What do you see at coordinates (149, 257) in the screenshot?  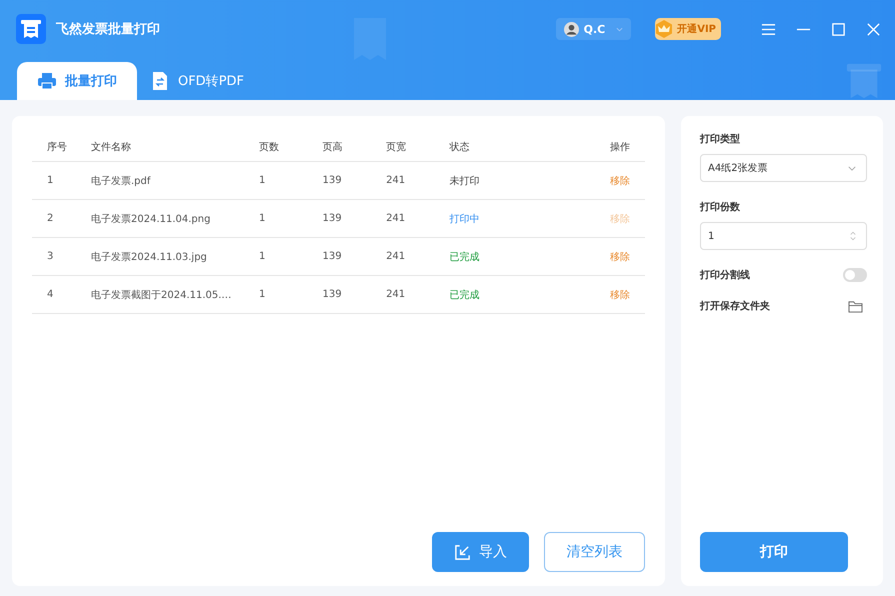 I see `table-cell: 电子发票2024.11.03.jpg` at bounding box center [149, 257].